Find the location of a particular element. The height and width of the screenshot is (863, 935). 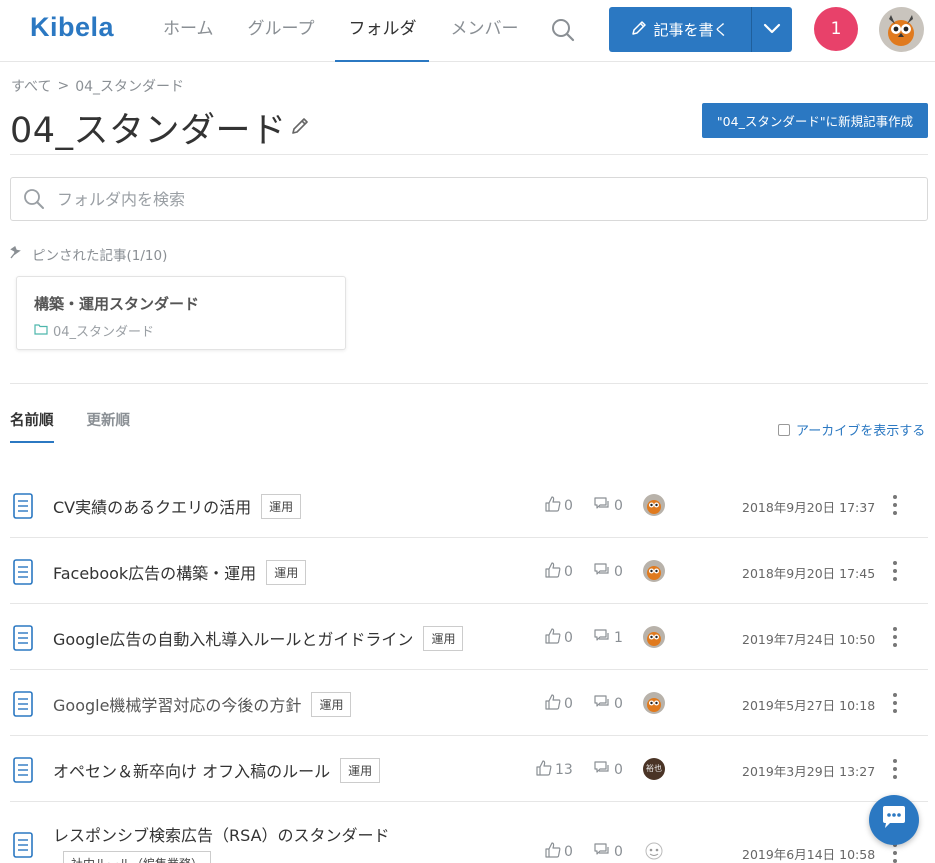

folder-search-box is located at coordinates (469, 199).